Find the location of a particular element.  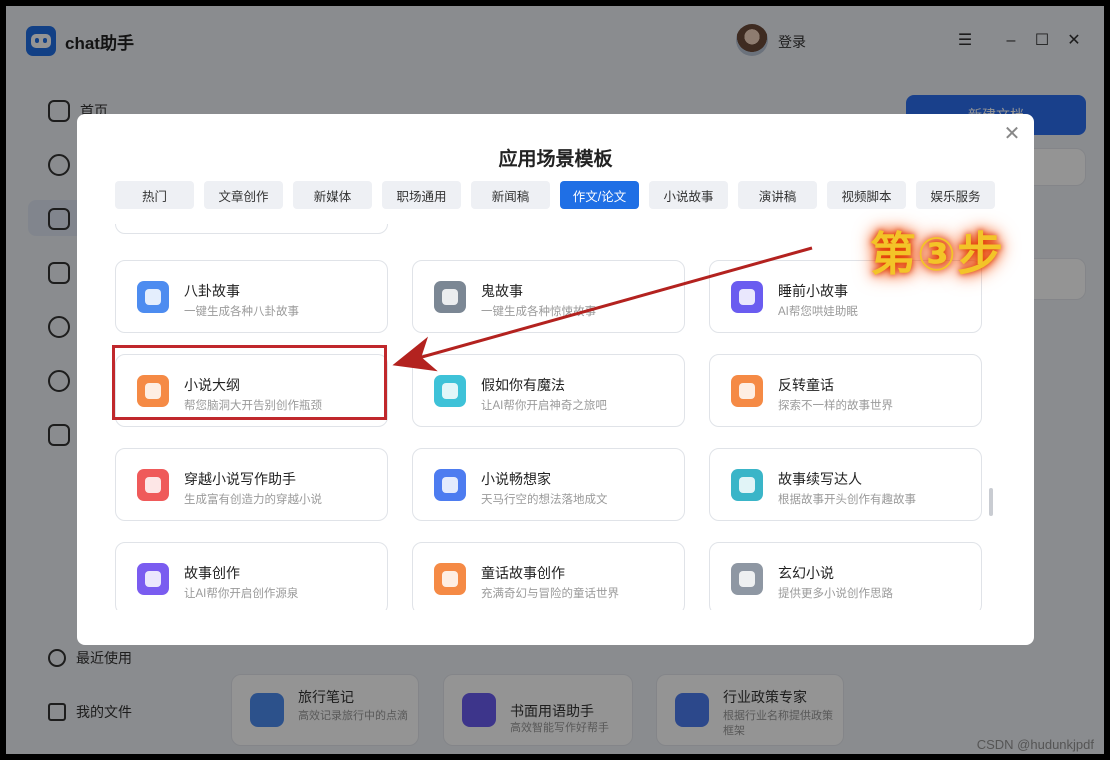

watermark: CSDN @hudunkjpdf is located at coordinates (1035, 744).